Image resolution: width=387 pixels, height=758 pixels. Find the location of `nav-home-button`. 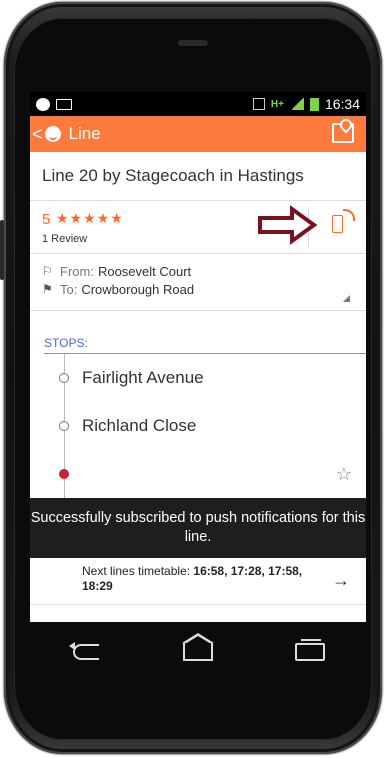

nav-home-button is located at coordinates (198, 648).